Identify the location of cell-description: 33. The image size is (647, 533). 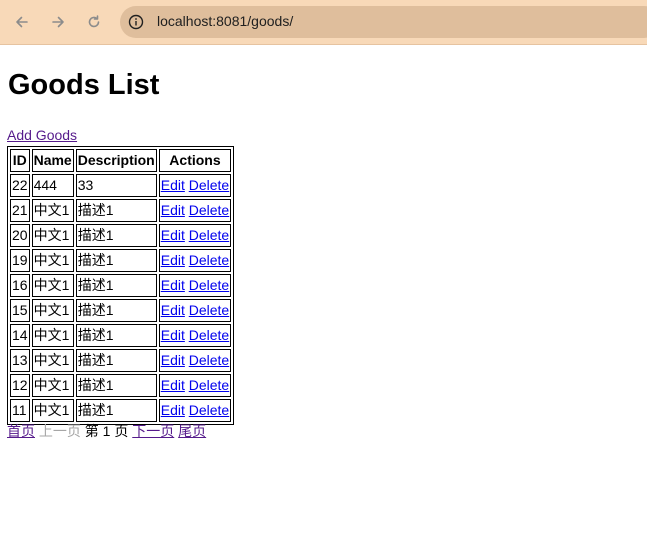
(116, 185).